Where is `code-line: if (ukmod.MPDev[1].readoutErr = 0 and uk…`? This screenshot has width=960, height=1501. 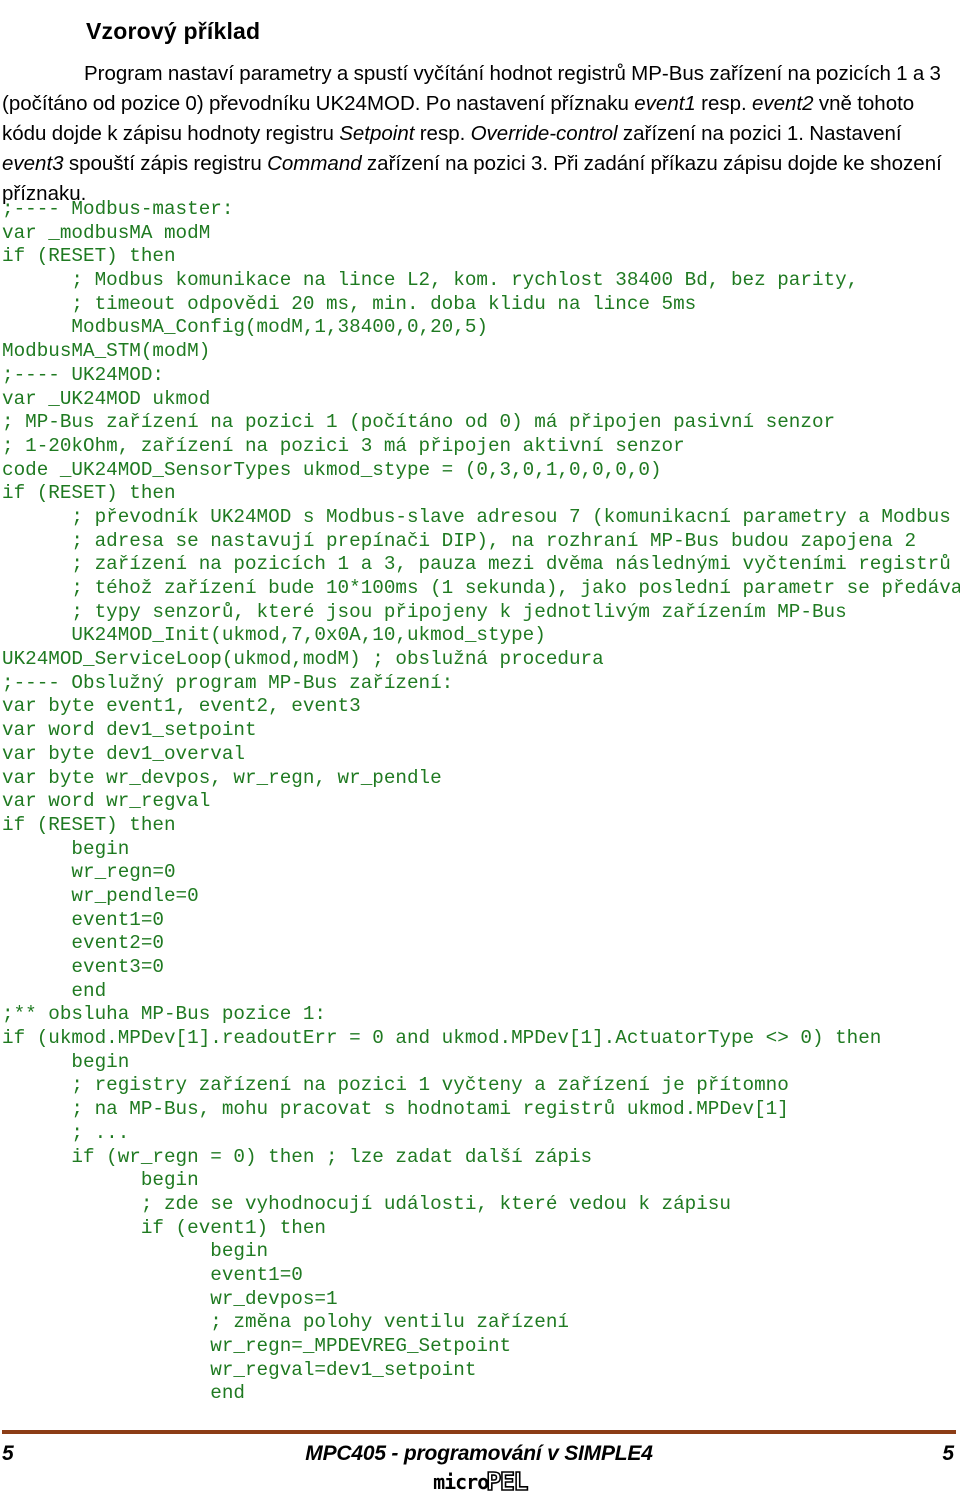
code-line: if (ukmod.MPDev[1].readoutErr = 0 and uk… is located at coordinates (442, 1038).